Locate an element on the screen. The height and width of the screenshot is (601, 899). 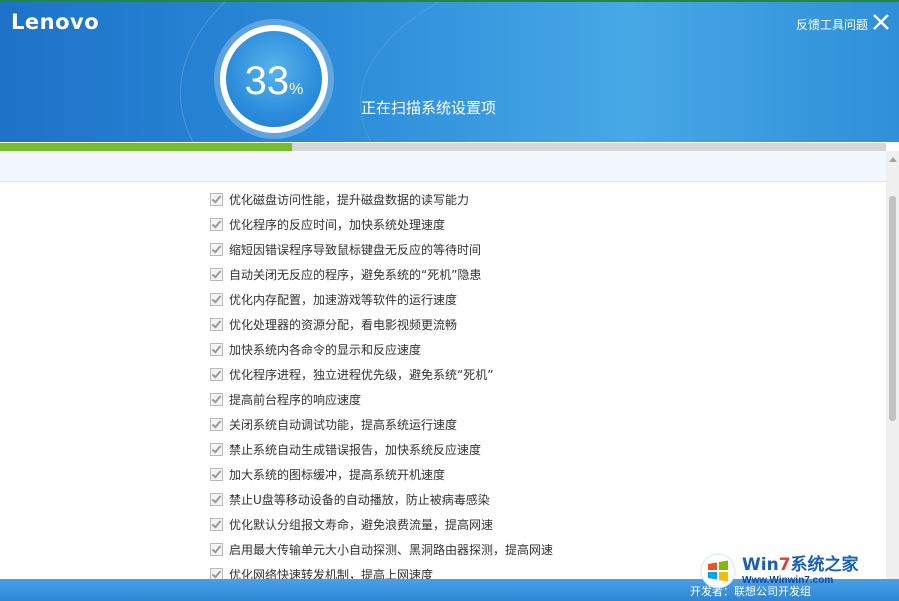
sub-header-panel is located at coordinates (443, 166).